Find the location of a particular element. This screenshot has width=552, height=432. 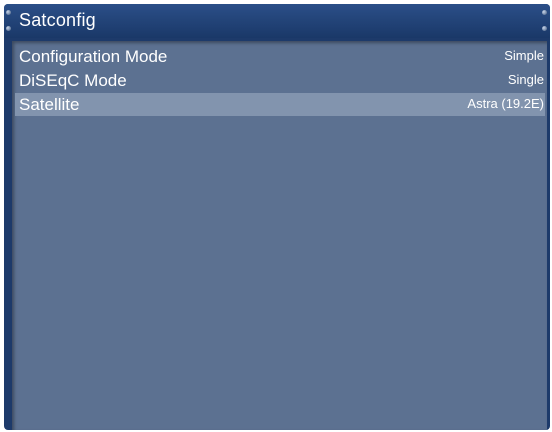

setting-row-satellite: Satellite Astra (19.2E) is located at coordinates (280, 104).